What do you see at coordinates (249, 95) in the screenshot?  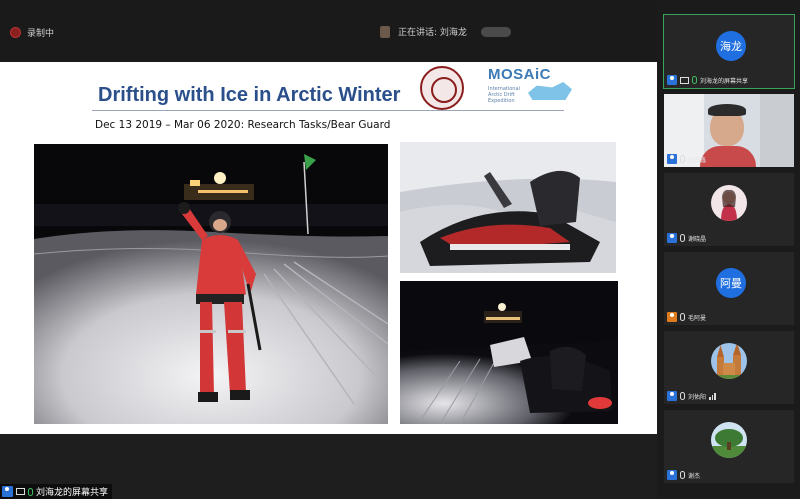 I see `slide-title: Drifting with Ice in Arctic Winter` at bounding box center [249, 95].